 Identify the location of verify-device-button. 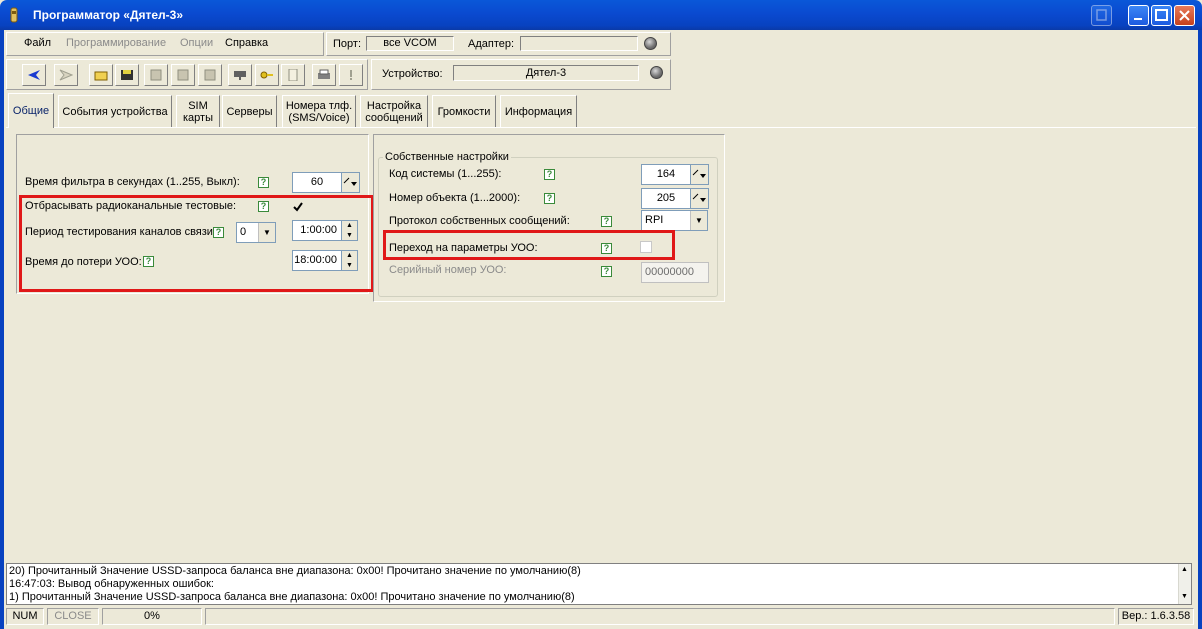
(210, 75).